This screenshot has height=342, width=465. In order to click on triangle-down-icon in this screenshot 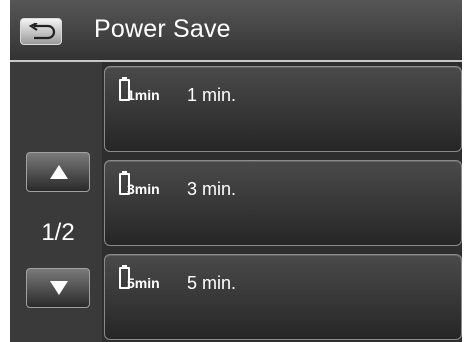, I will do `click(59, 288)`.